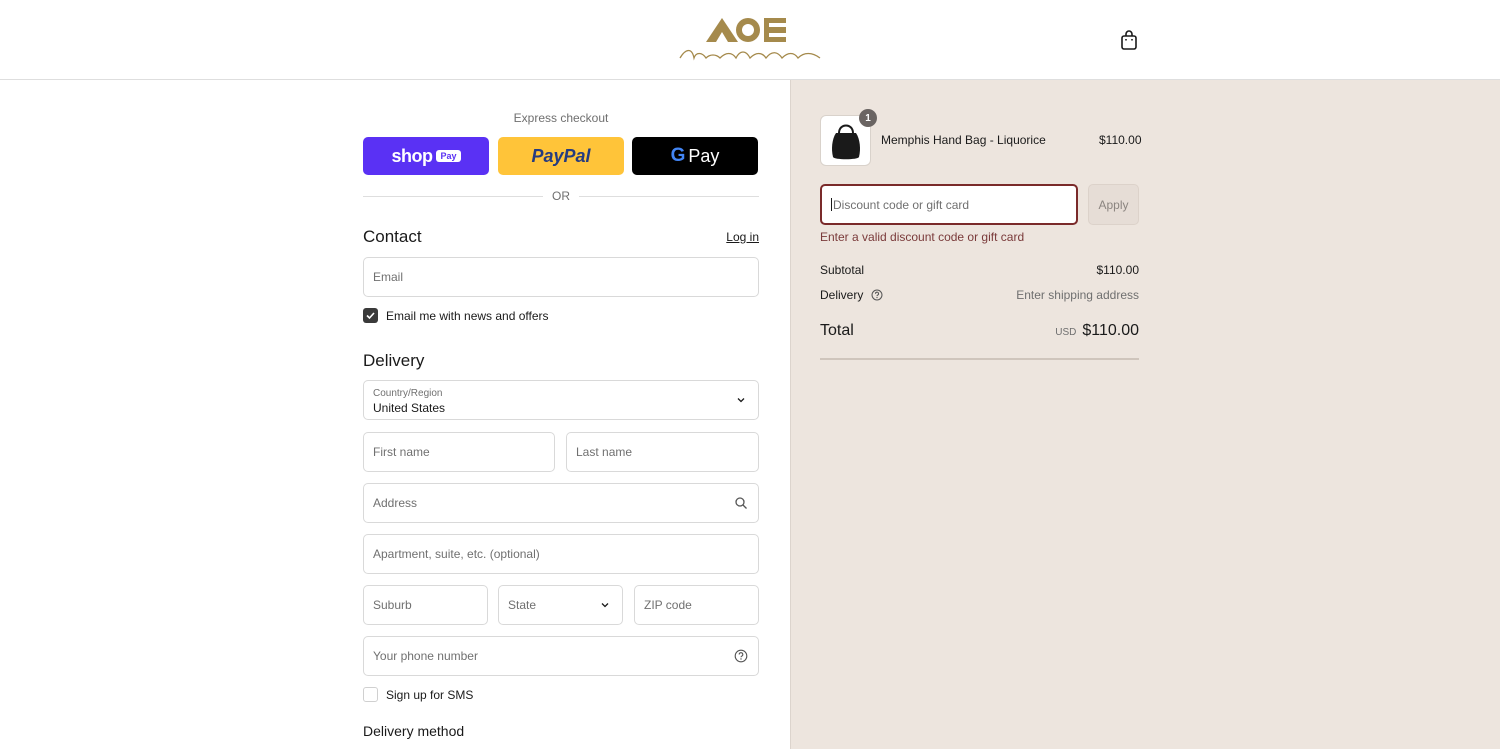 Image resolution: width=1500 pixels, height=749 pixels. What do you see at coordinates (963, 140) in the screenshot?
I see `product-name: Memphis Hand Bag - Liquorice` at bounding box center [963, 140].